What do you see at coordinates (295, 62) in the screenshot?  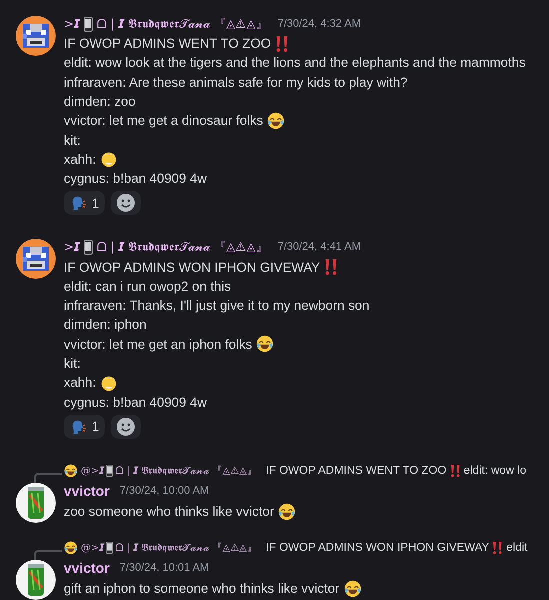 I see `message-text: eldit: wow look at the tigers and the lions and the elephants and the mammoths` at bounding box center [295, 62].